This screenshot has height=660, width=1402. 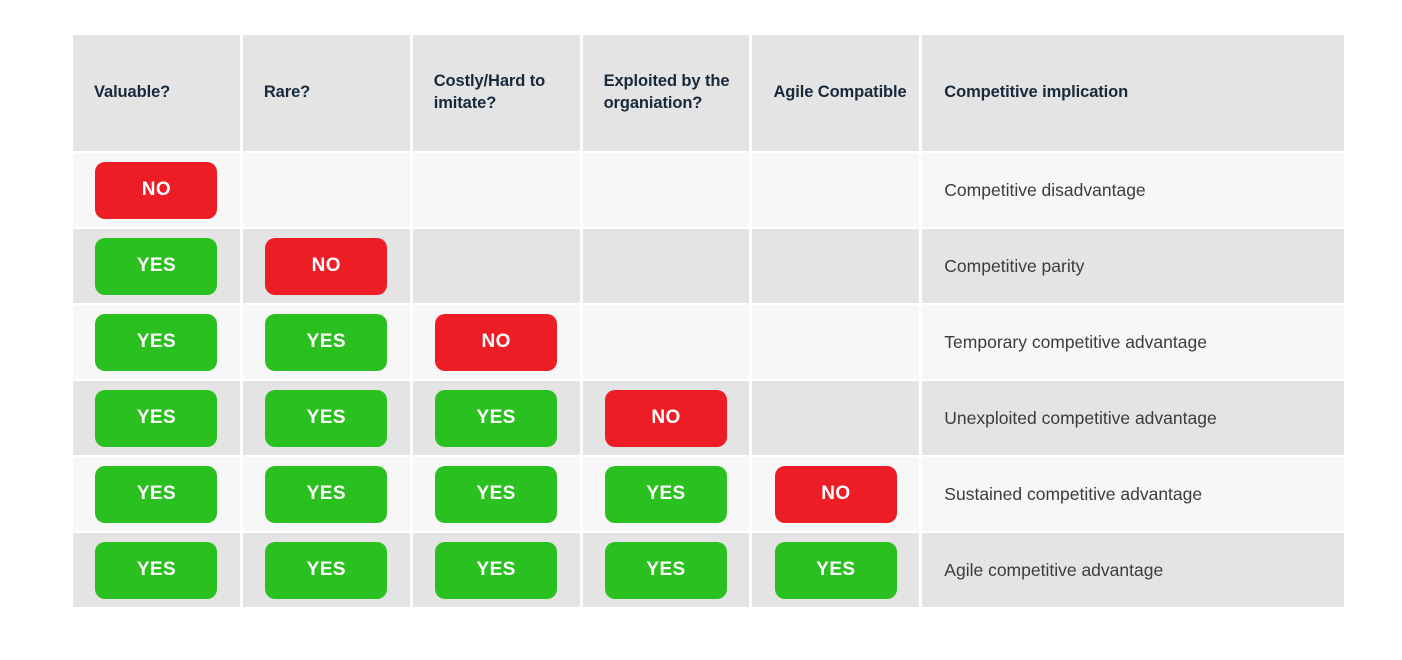 What do you see at coordinates (1054, 569) in the screenshot?
I see `implication-text: Agile competitive advantage` at bounding box center [1054, 569].